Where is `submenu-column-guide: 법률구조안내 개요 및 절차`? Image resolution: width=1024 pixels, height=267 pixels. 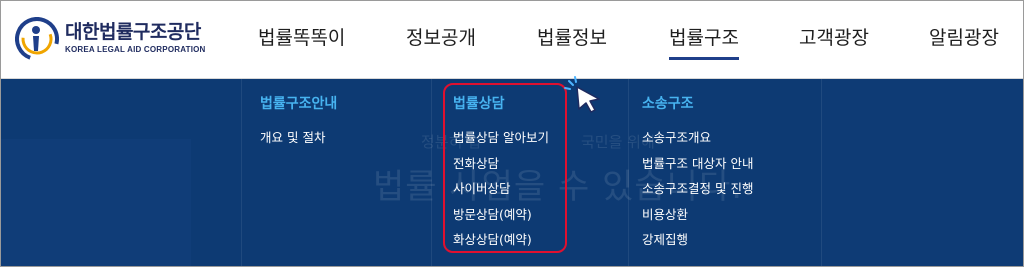
submenu-column-guide: 법률구조안내 개요 및 절차 is located at coordinates (298, 124).